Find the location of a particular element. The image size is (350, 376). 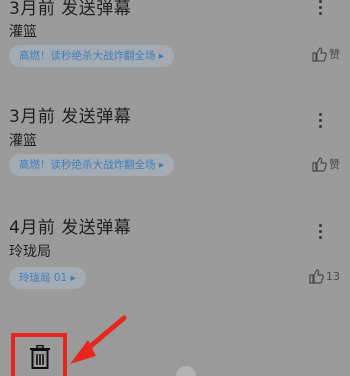

video-tag: 玲珑局 01 ▸ is located at coordinates (47, 278).